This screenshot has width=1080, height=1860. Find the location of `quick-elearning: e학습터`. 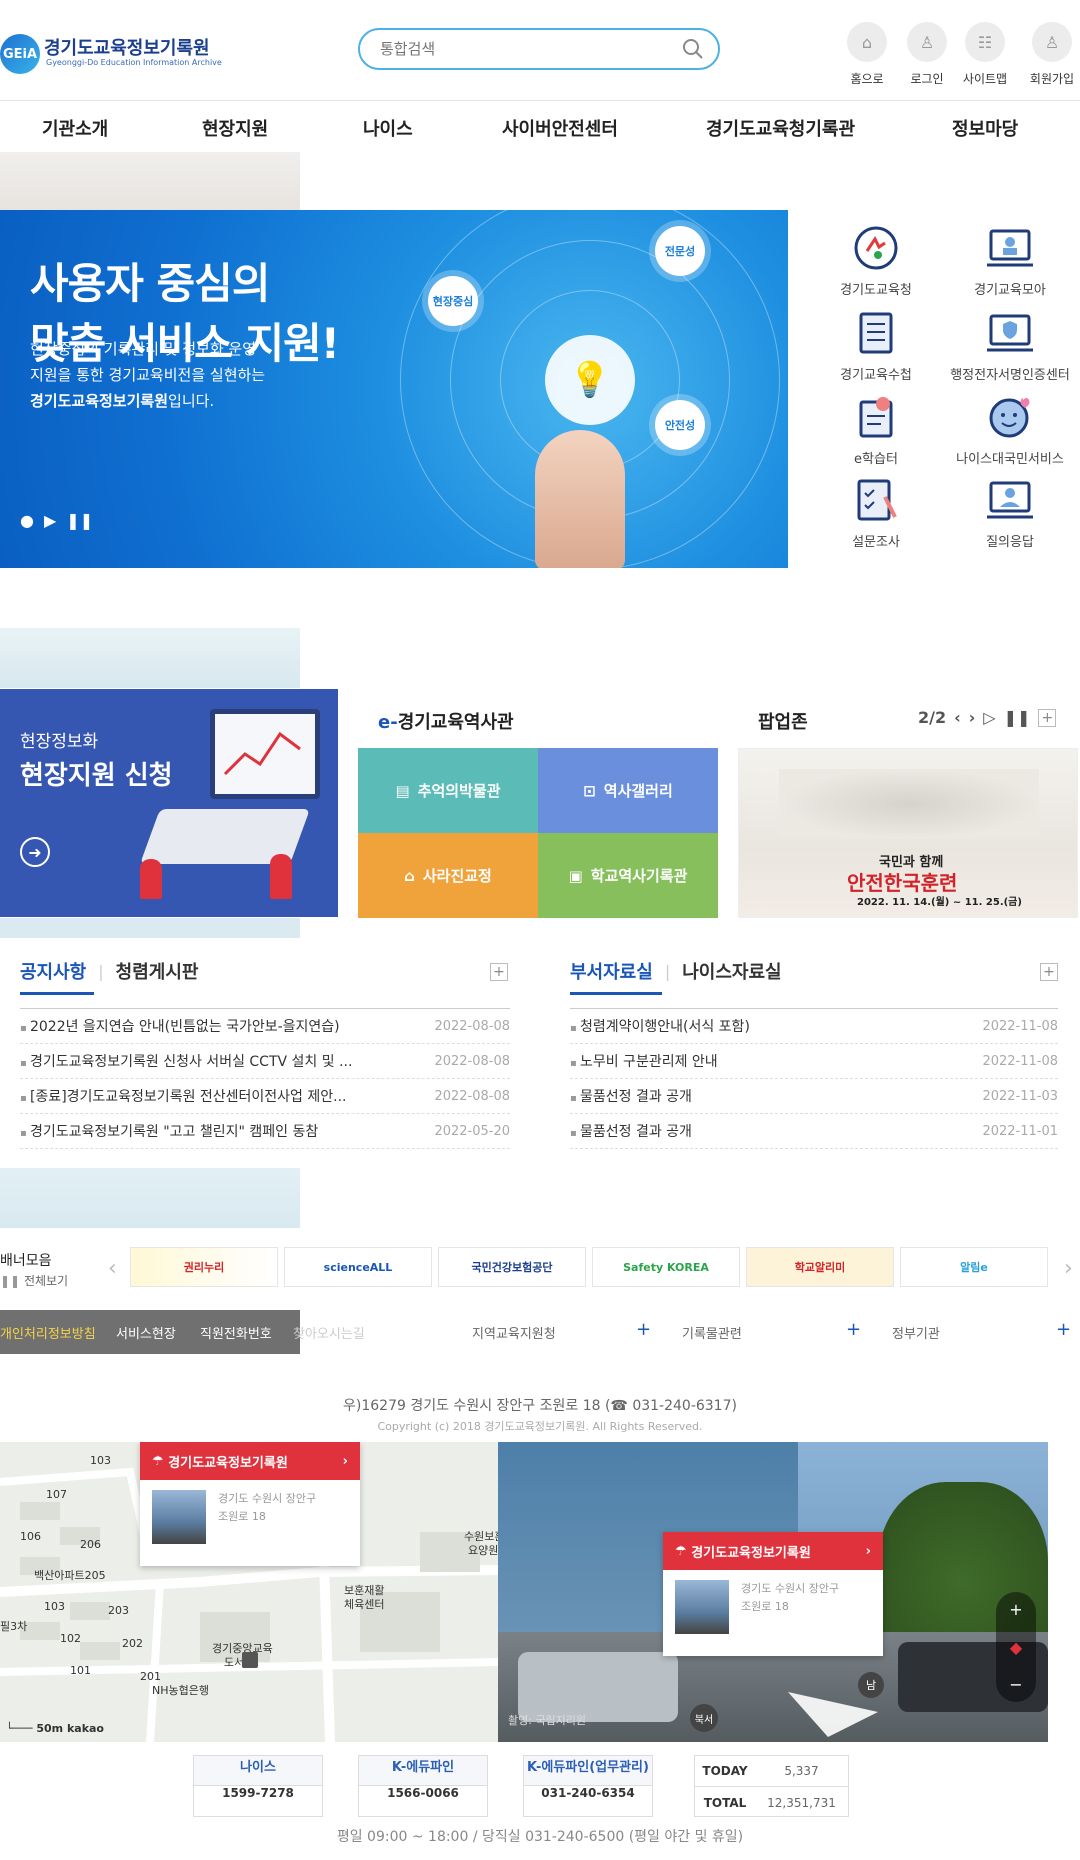

quick-elearning: e학습터 is located at coordinates (876, 430).